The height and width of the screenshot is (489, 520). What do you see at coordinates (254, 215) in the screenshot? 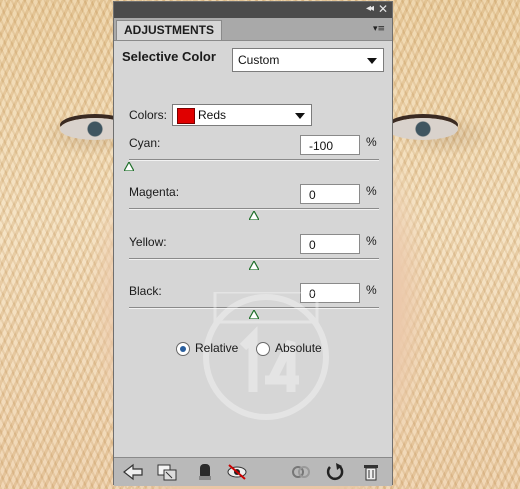
I see `magenta-slider-thumb` at bounding box center [254, 215].